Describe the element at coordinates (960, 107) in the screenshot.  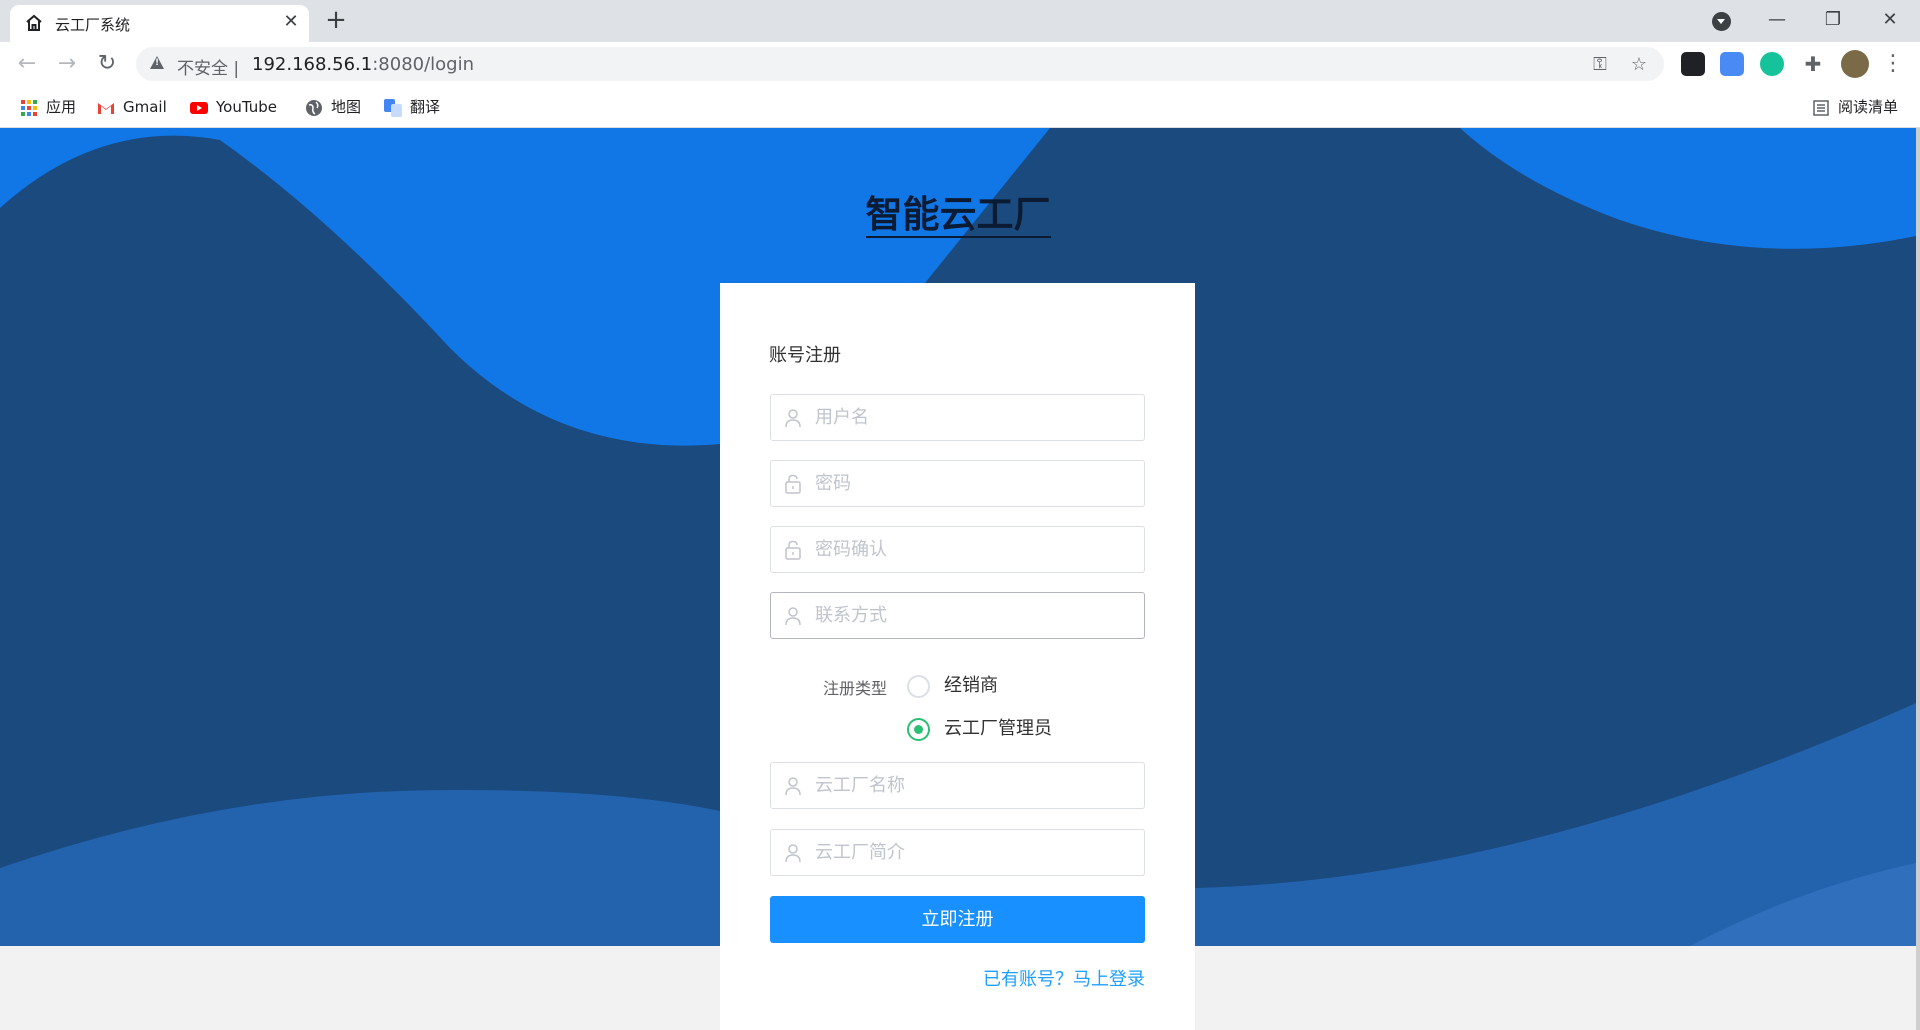
I see `bookmarks-bar: 应用 Gmail YouTube 地图 翻译 阅读清单` at that location.